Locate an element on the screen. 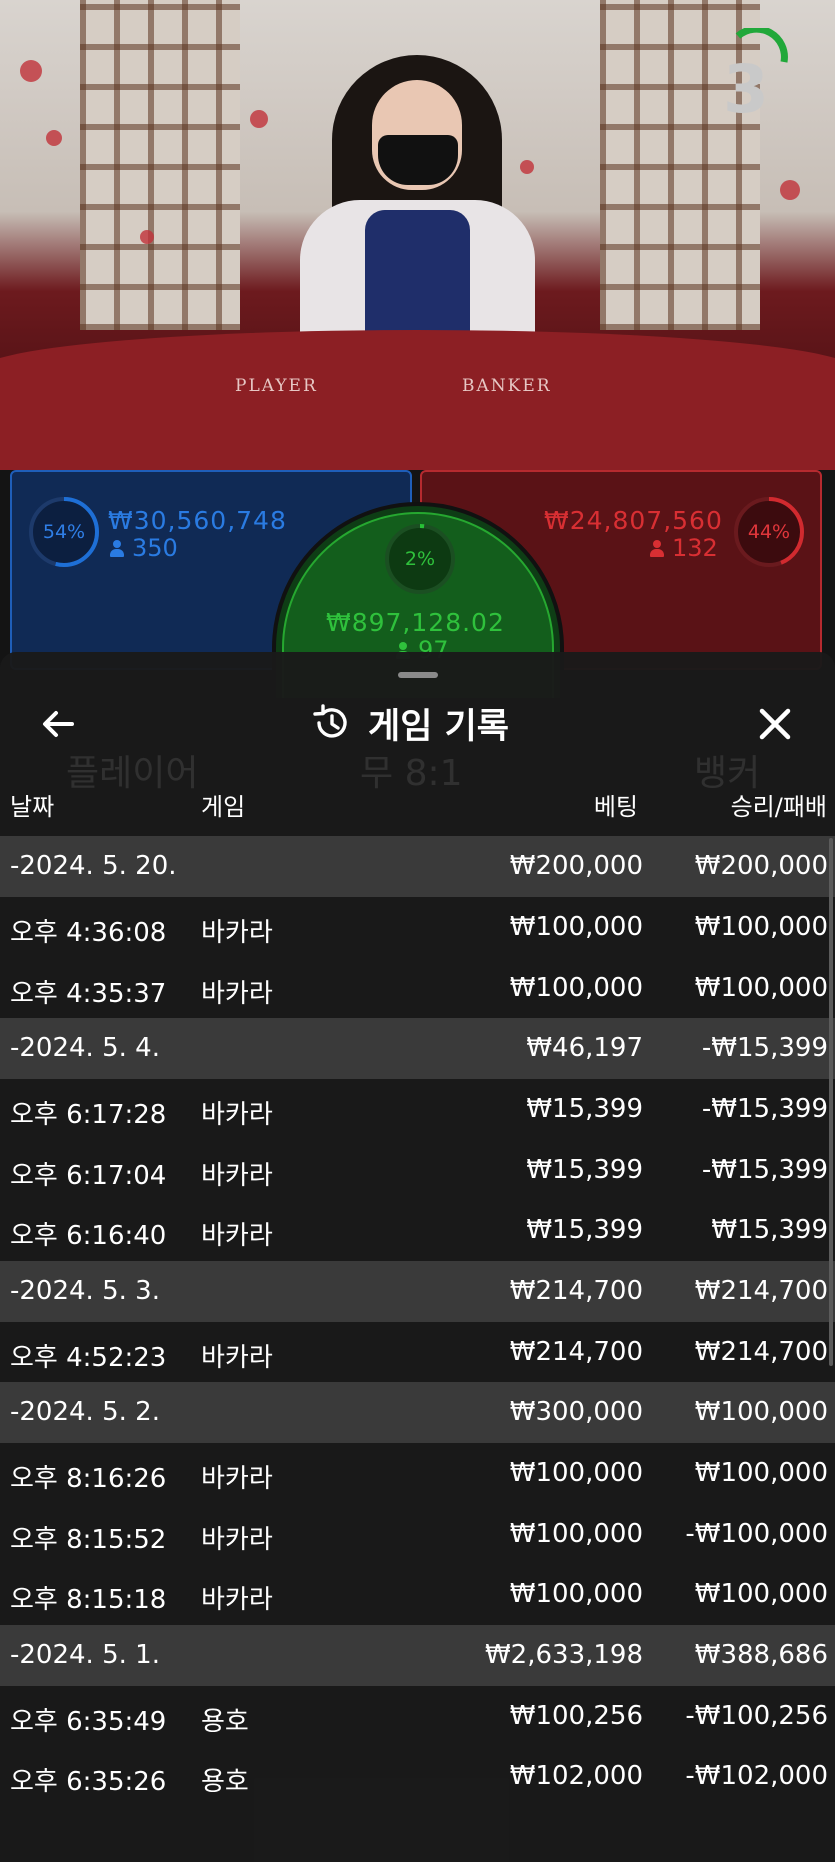 This screenshot has width=835, height=1862. arrow-left-icon is located at coordinates (58, 724).